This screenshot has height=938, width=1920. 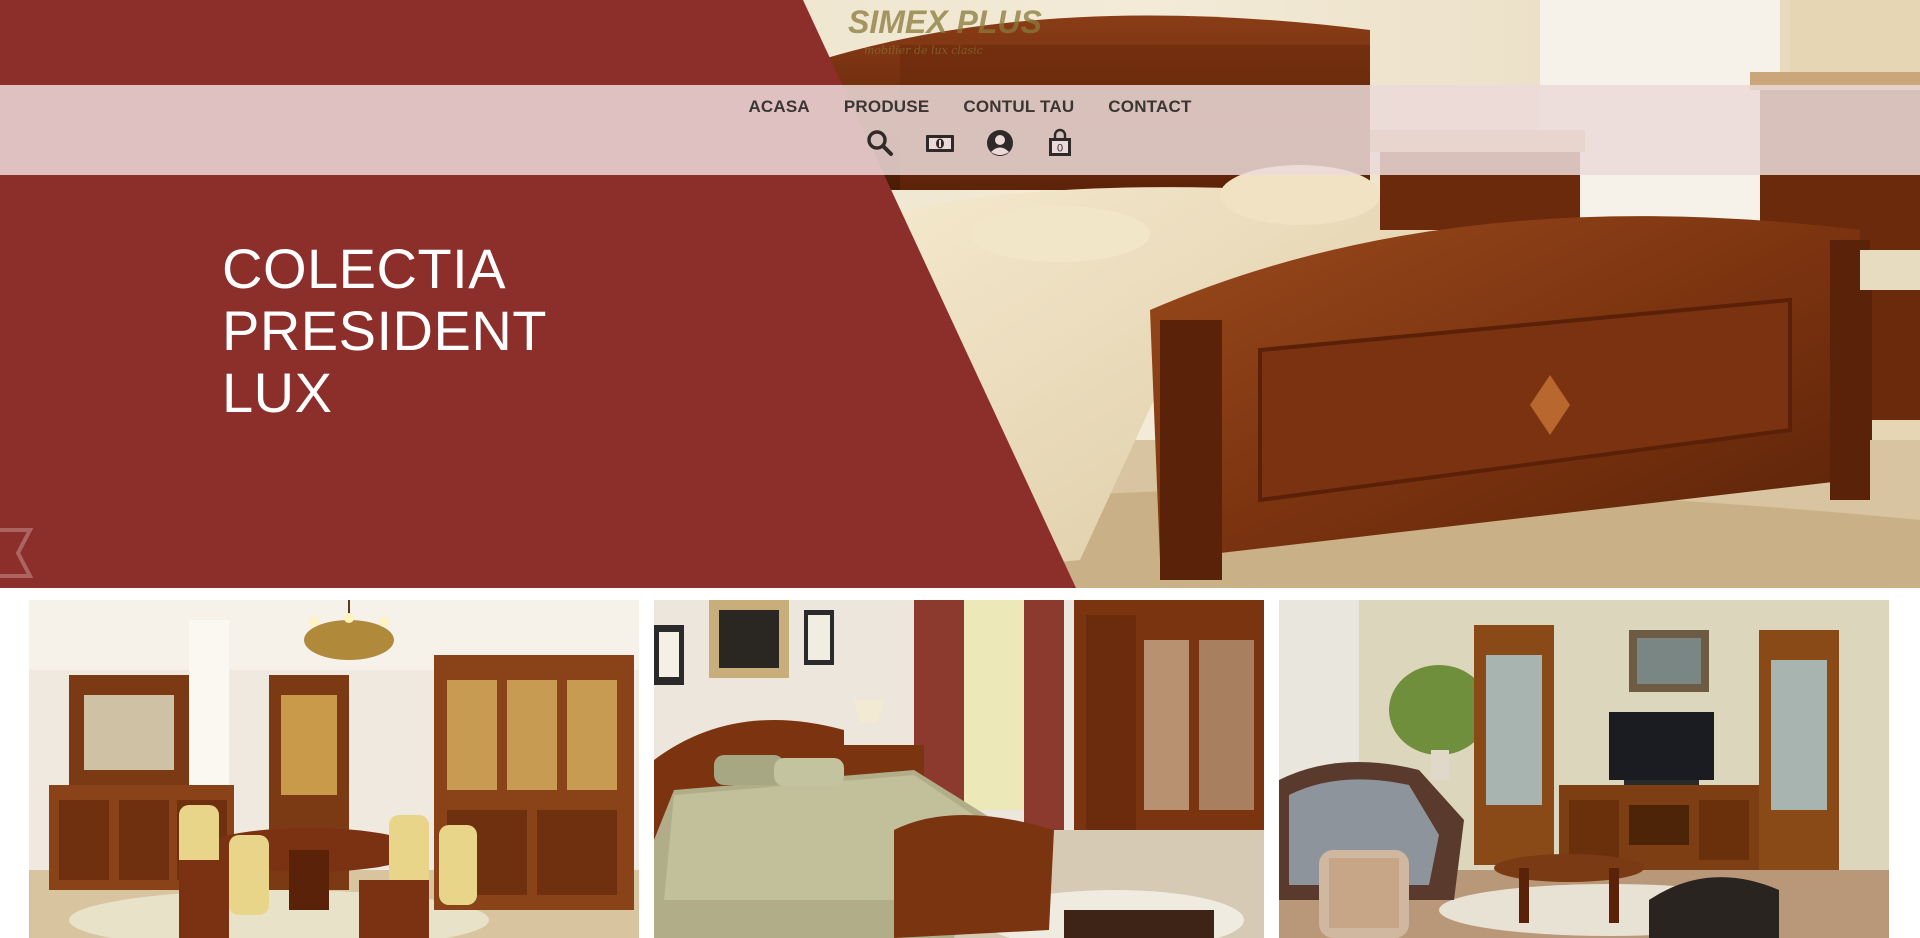 I want to click on tile-living-room, so click(x=1584, y=769).